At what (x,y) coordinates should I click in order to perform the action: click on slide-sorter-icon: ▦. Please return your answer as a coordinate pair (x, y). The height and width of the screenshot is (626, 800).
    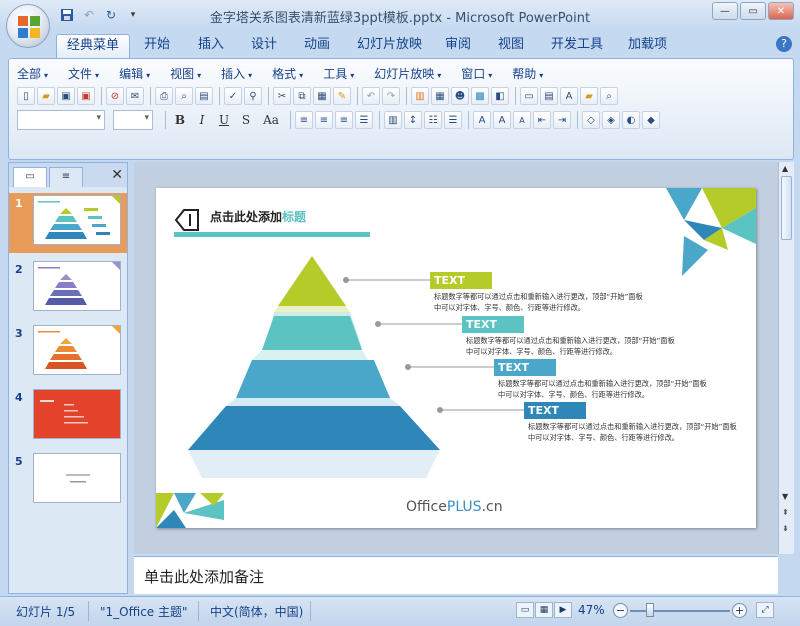
    Looking at the image, I should click on (544, 610).